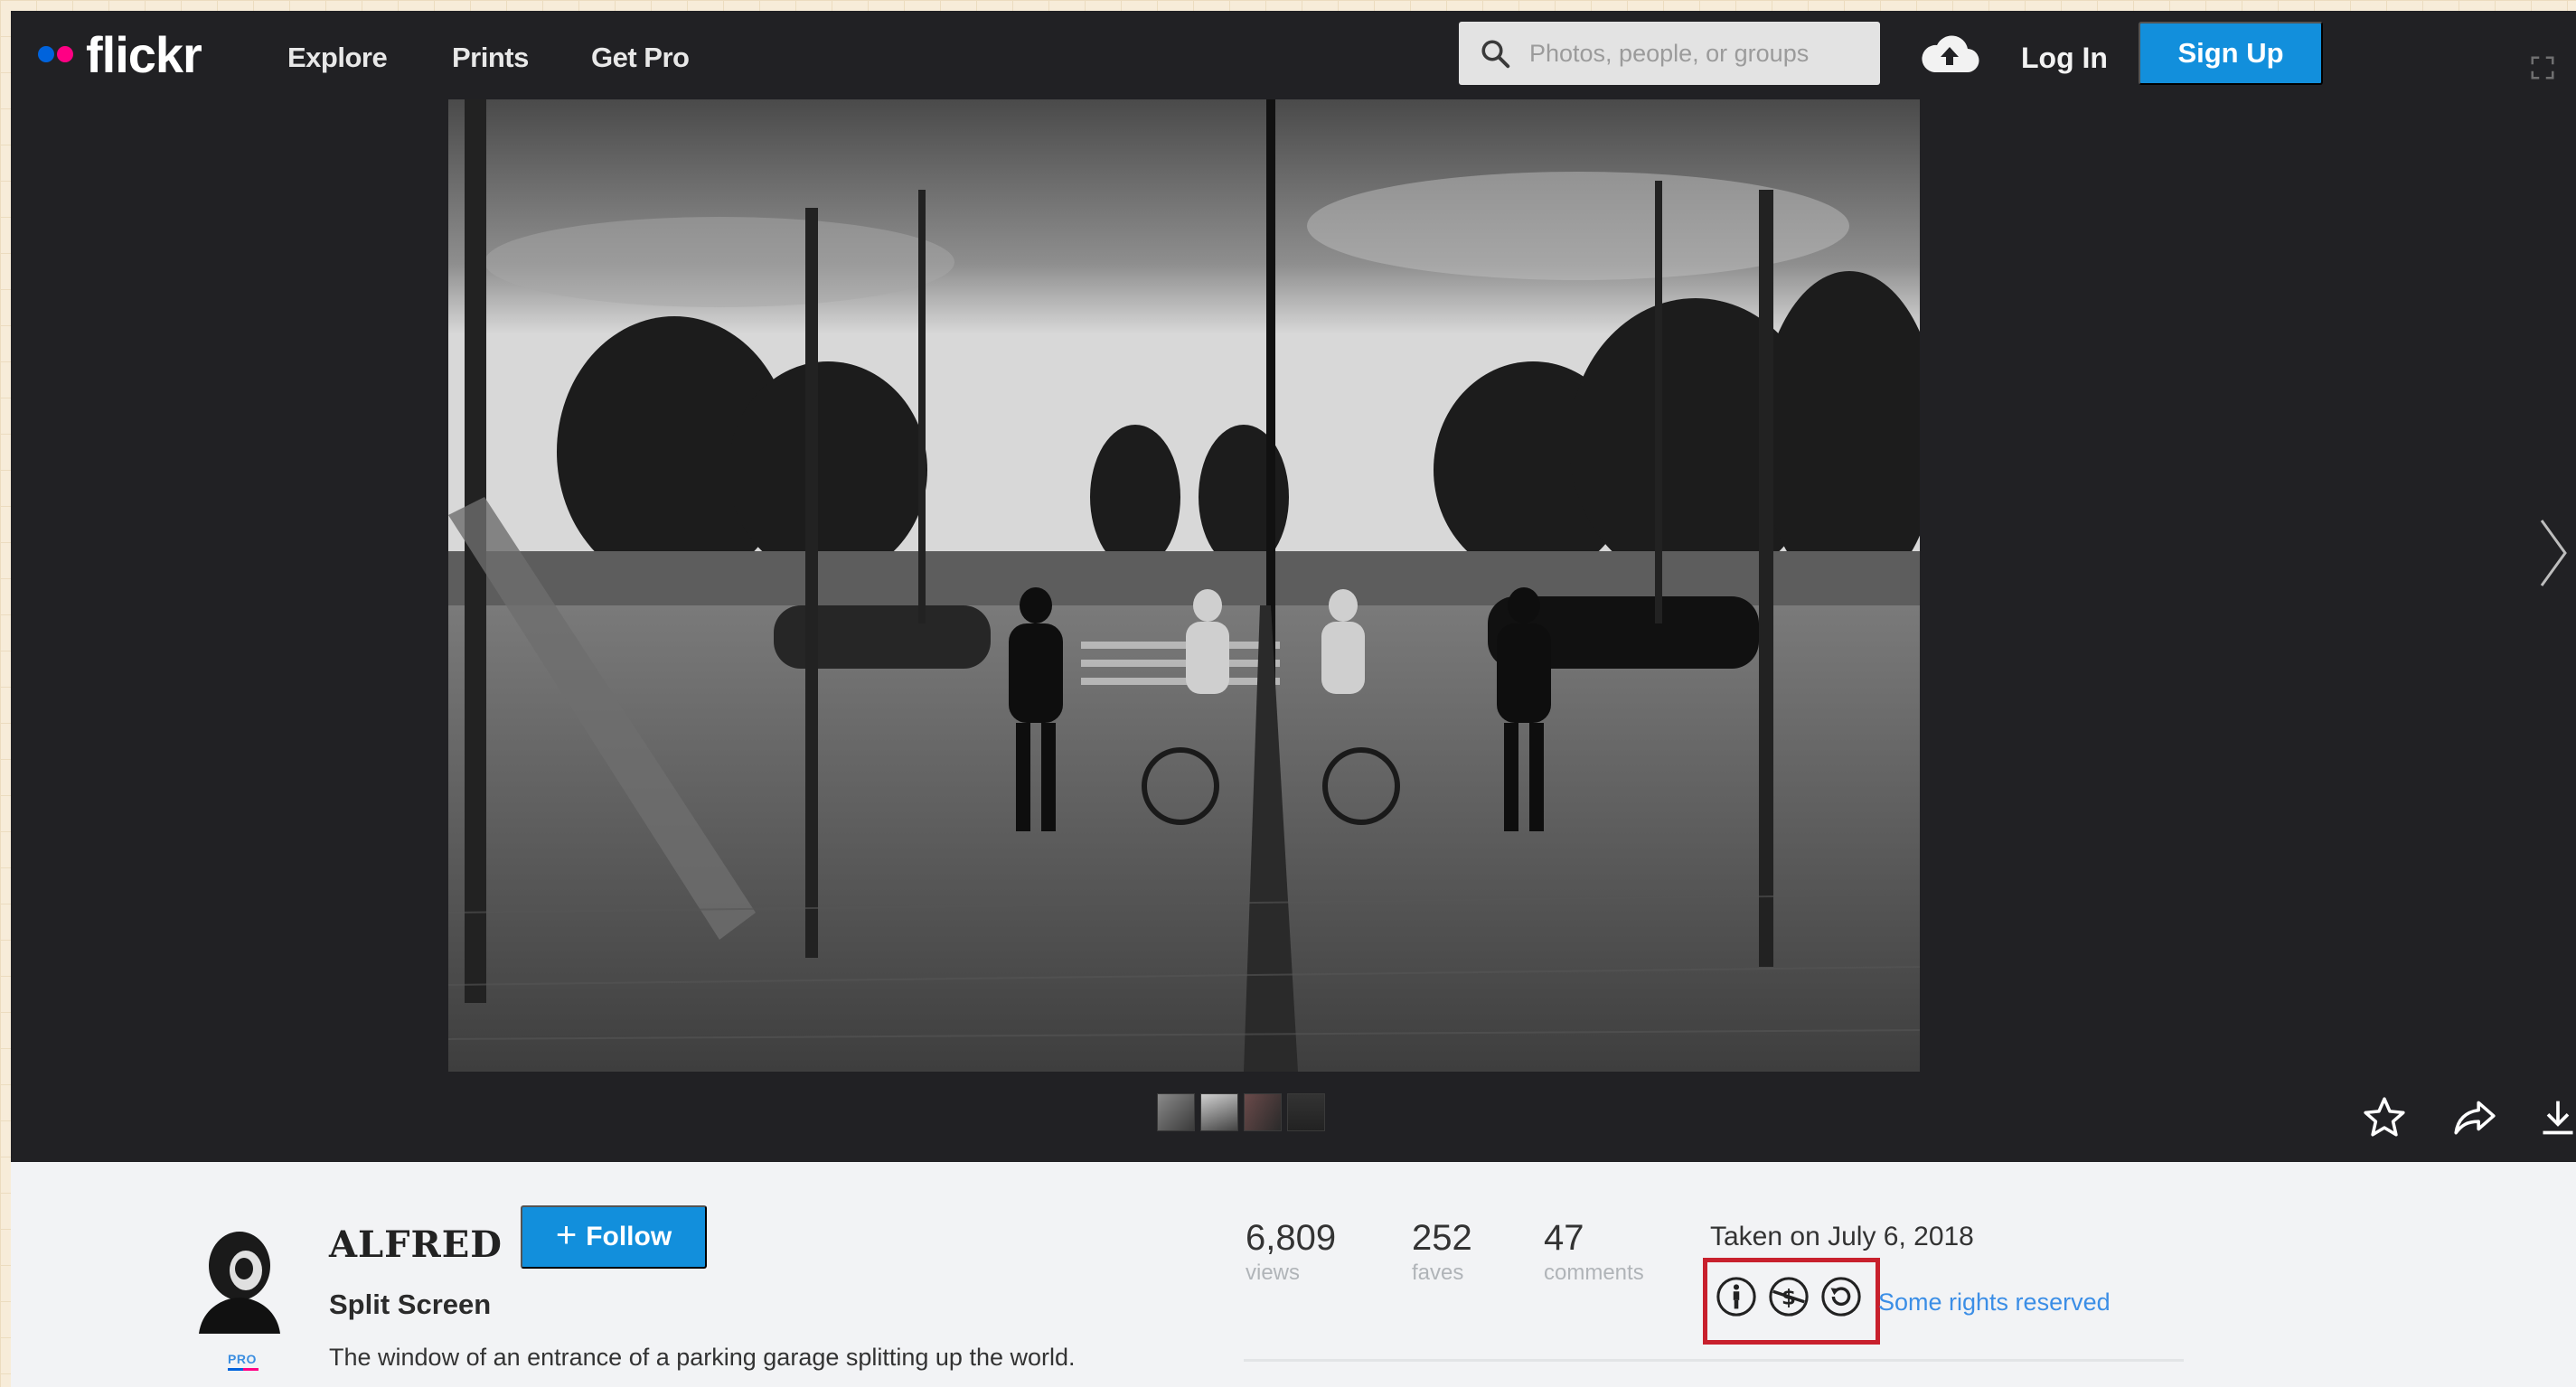 The image size is (2576, 1387). Describe the element at coordinates (1736, 1297) in the screenshot. I see `cc-by-icon` at that location.